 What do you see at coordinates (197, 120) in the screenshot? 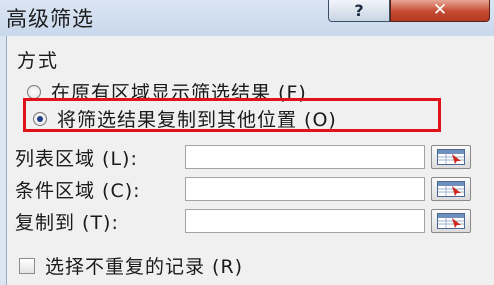
I see `radio-copy-to-location-label: 将筛选结果复制到其他位置 (O)` at bounding box center [197, 120].